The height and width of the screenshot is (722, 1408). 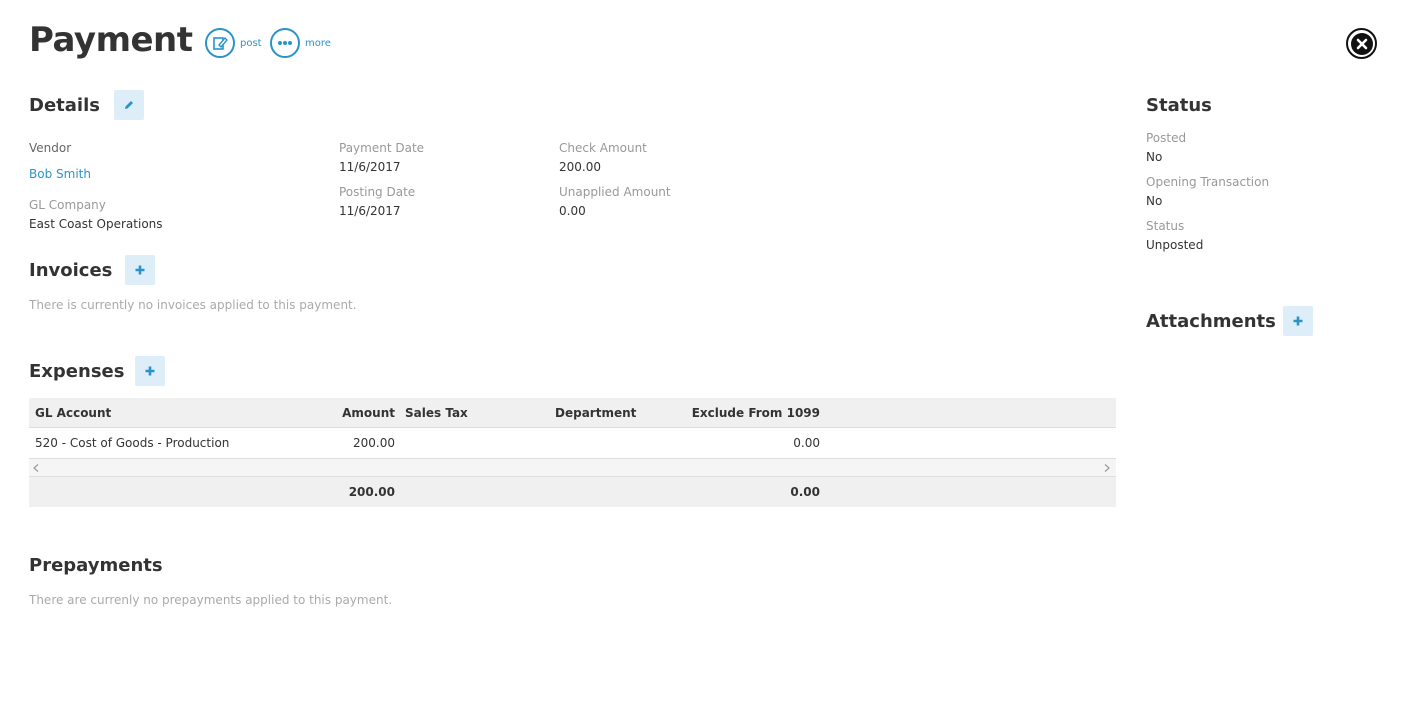 I want to click on post-button: post, so click(x=233, y=43).